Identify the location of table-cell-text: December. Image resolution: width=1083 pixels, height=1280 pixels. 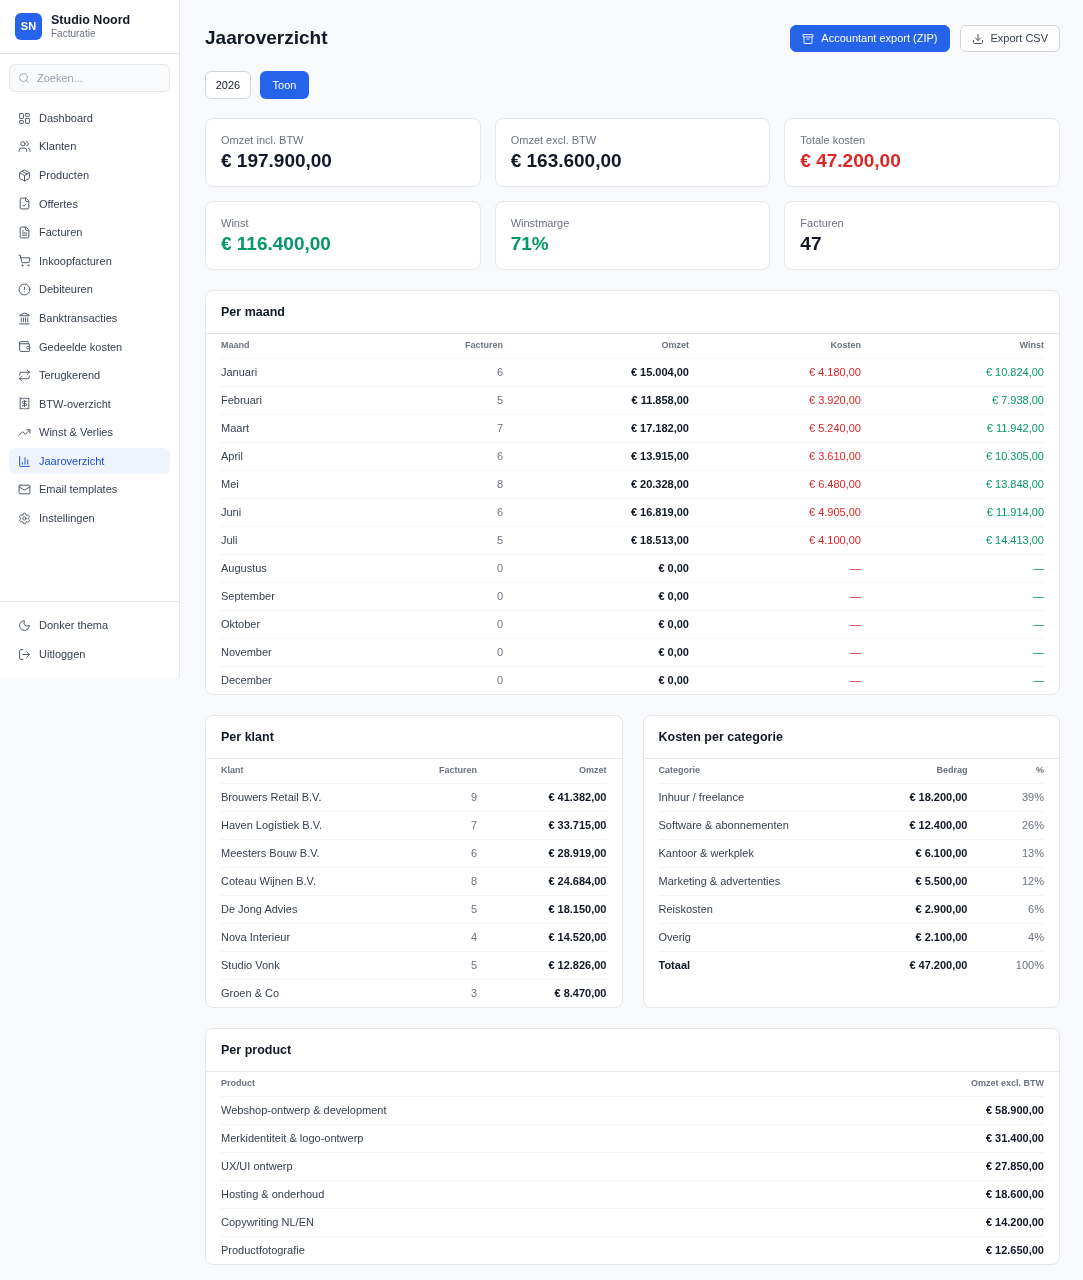
(247, 681).